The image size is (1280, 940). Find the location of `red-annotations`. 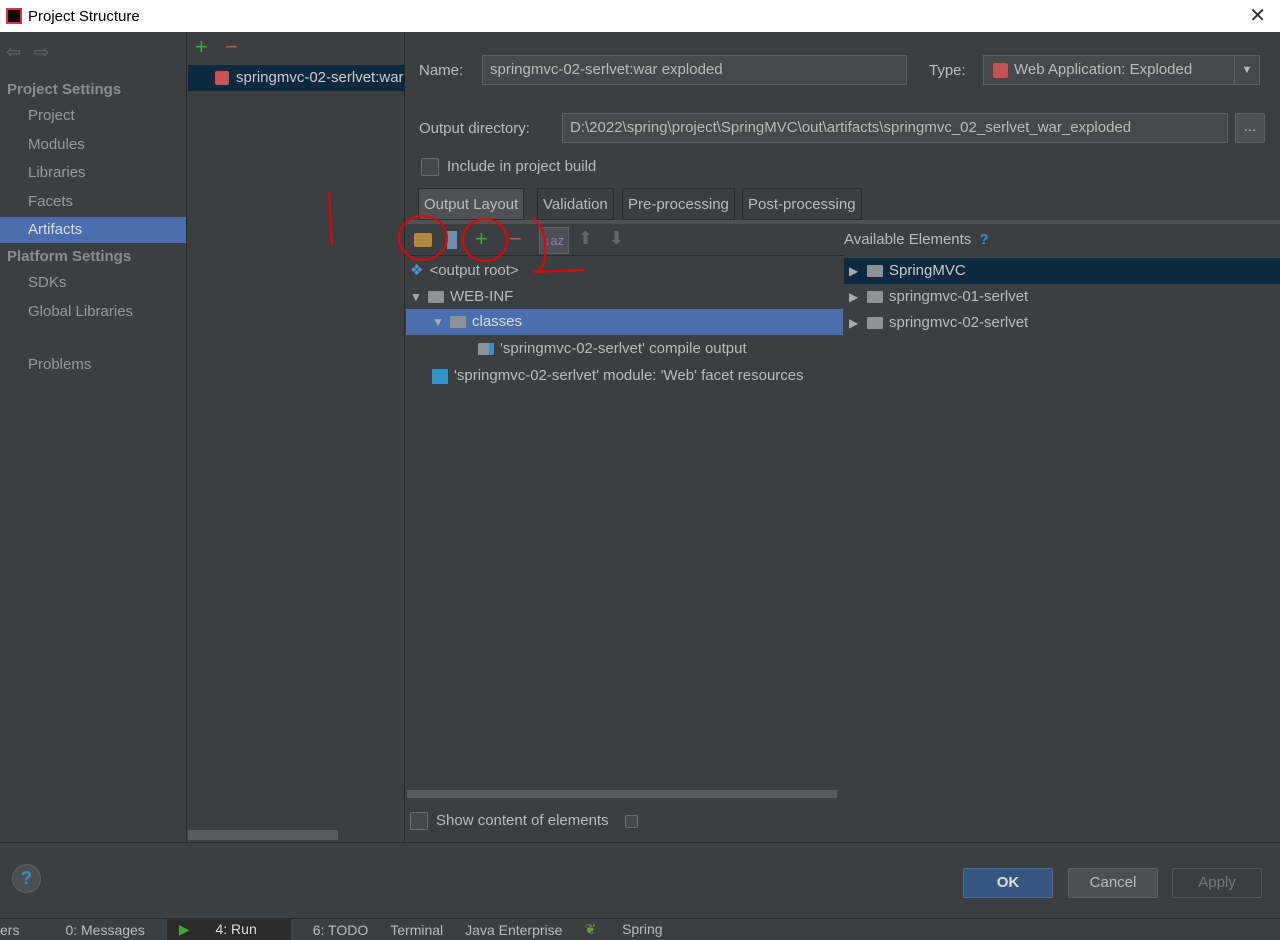

red-annotations is located at coordinates (457, 232).